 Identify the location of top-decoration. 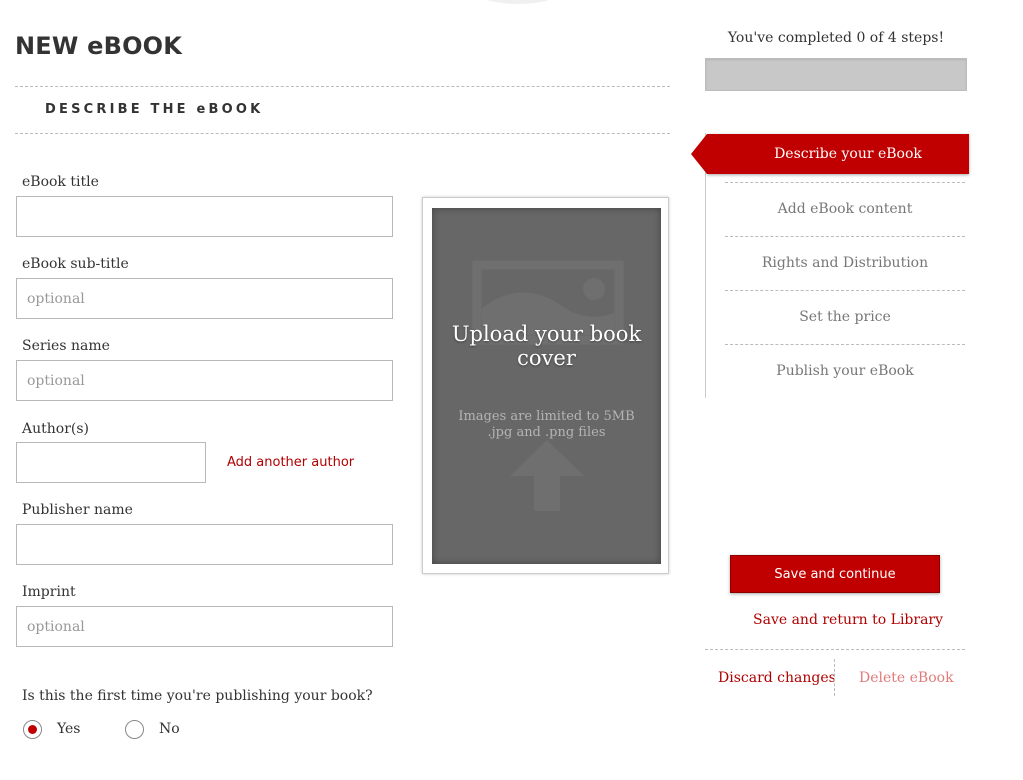
(518, 2).